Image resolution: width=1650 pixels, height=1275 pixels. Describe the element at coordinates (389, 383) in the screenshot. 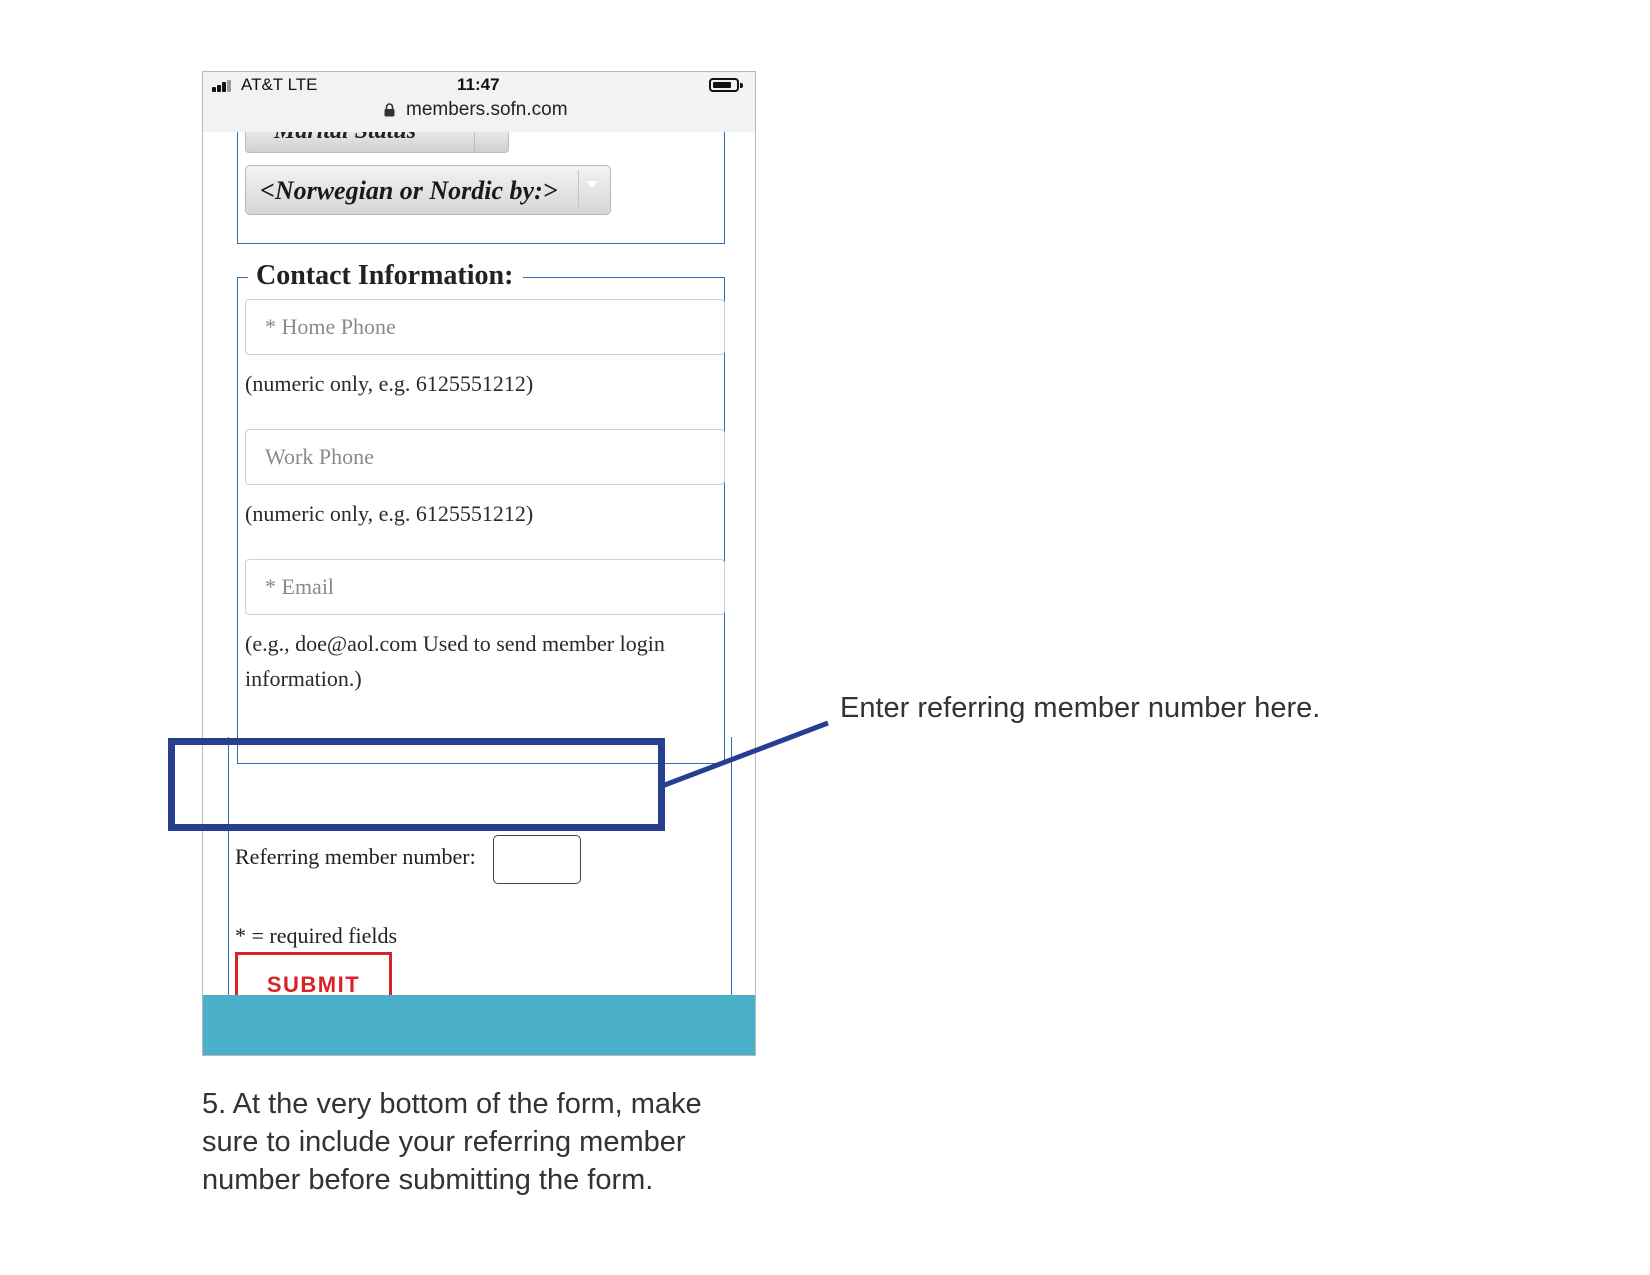

I see `home-phone-hint: (numeric only, e.g. 6125551212)` at that location.